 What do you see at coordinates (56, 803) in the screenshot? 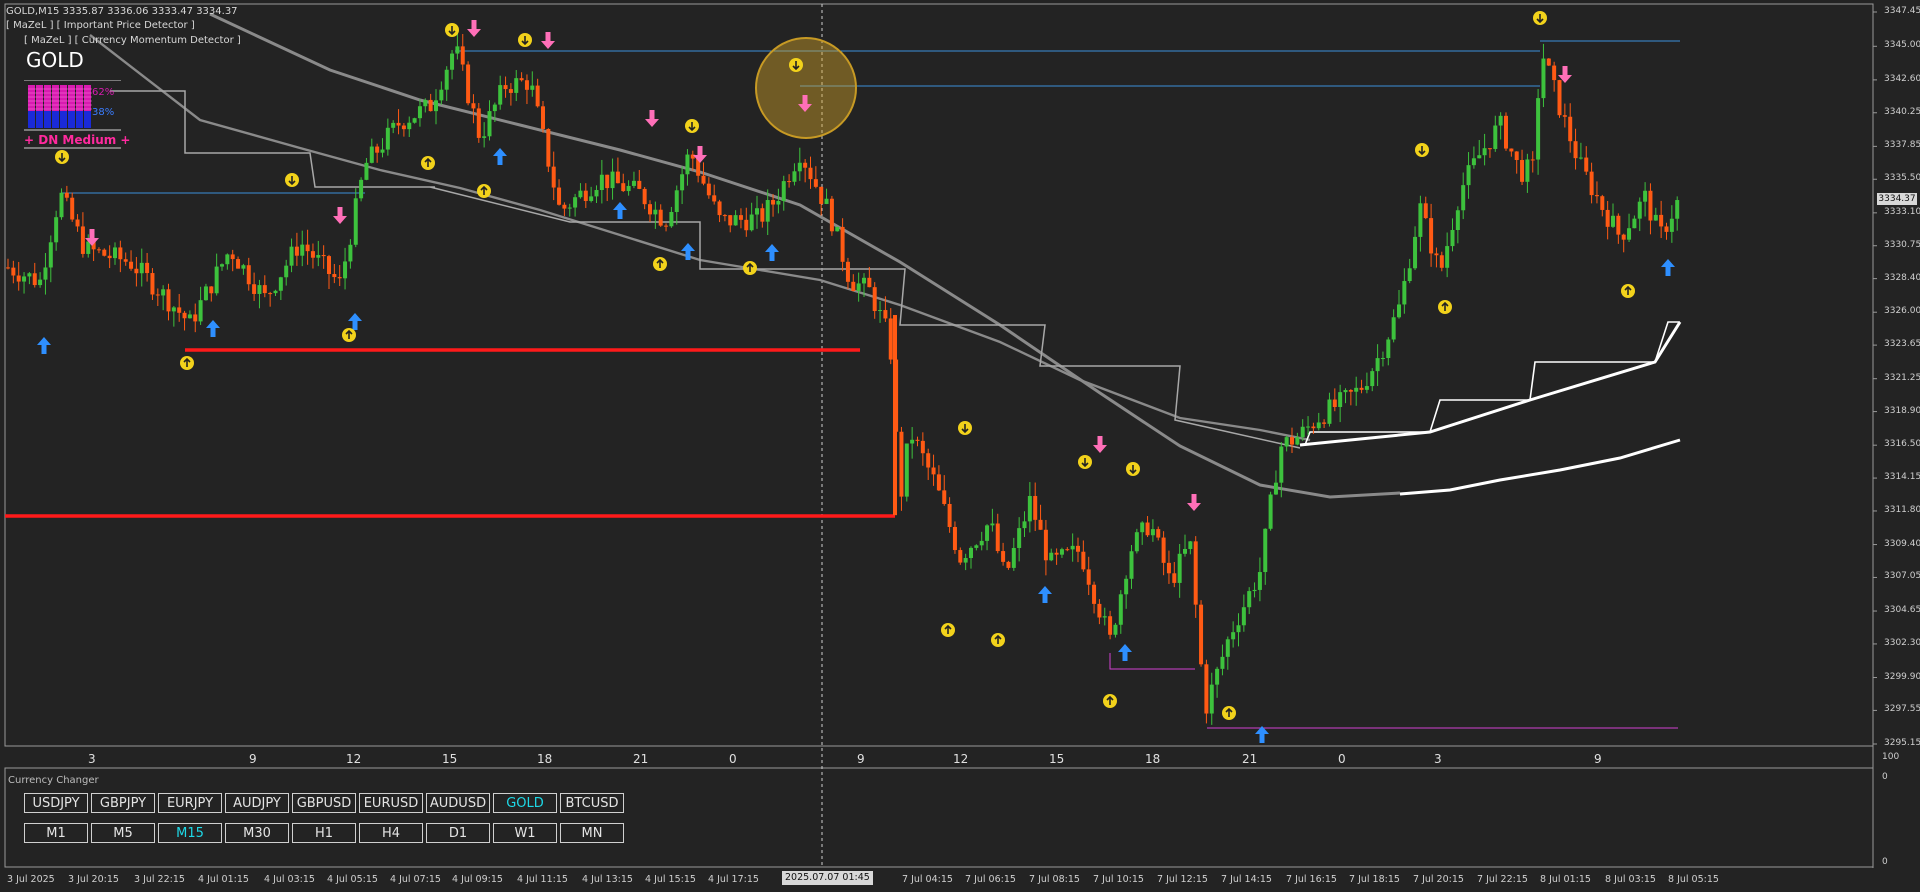
I see `symbol-usdjpy-button: USDJPY` at bounding box center [56, 803].